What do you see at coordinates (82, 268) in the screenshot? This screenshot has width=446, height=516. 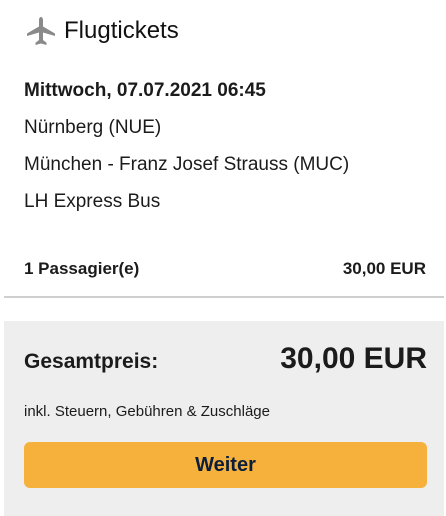 I see `passenger-count: 1 Passagier(e)` at bounding box center [82, 268].